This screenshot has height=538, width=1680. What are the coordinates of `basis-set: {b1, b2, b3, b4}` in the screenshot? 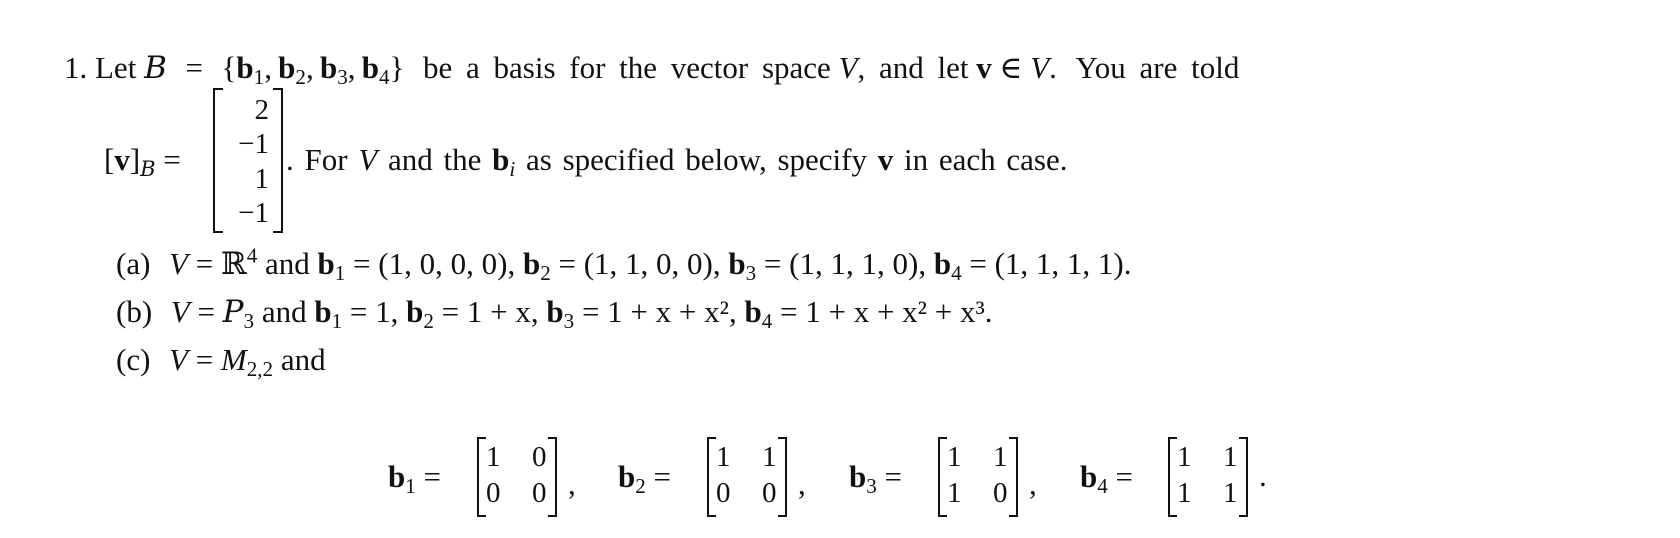 It's located at (313, 69).